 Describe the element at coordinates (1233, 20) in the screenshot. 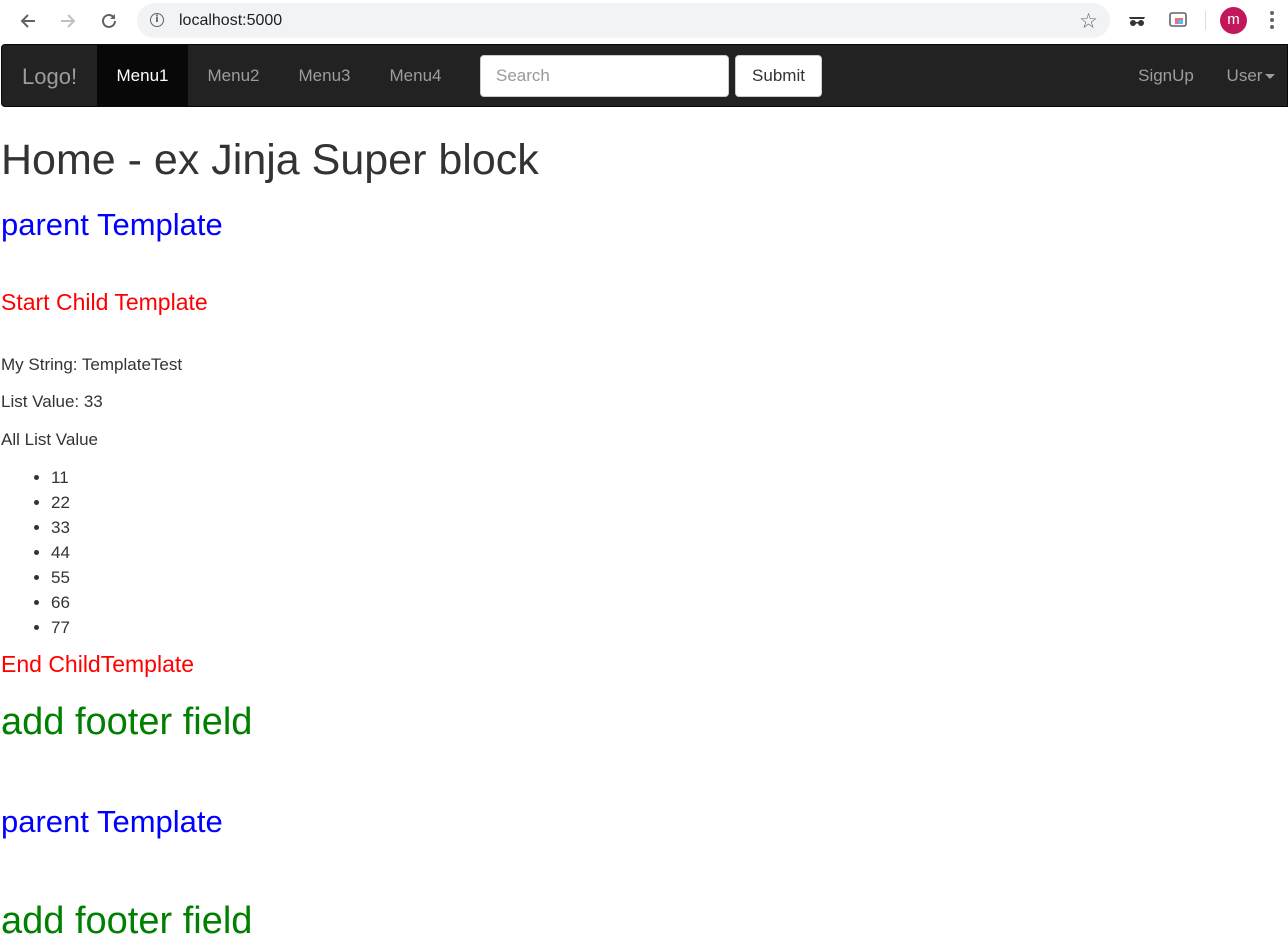

I see `profile-avatar: m` at that location.